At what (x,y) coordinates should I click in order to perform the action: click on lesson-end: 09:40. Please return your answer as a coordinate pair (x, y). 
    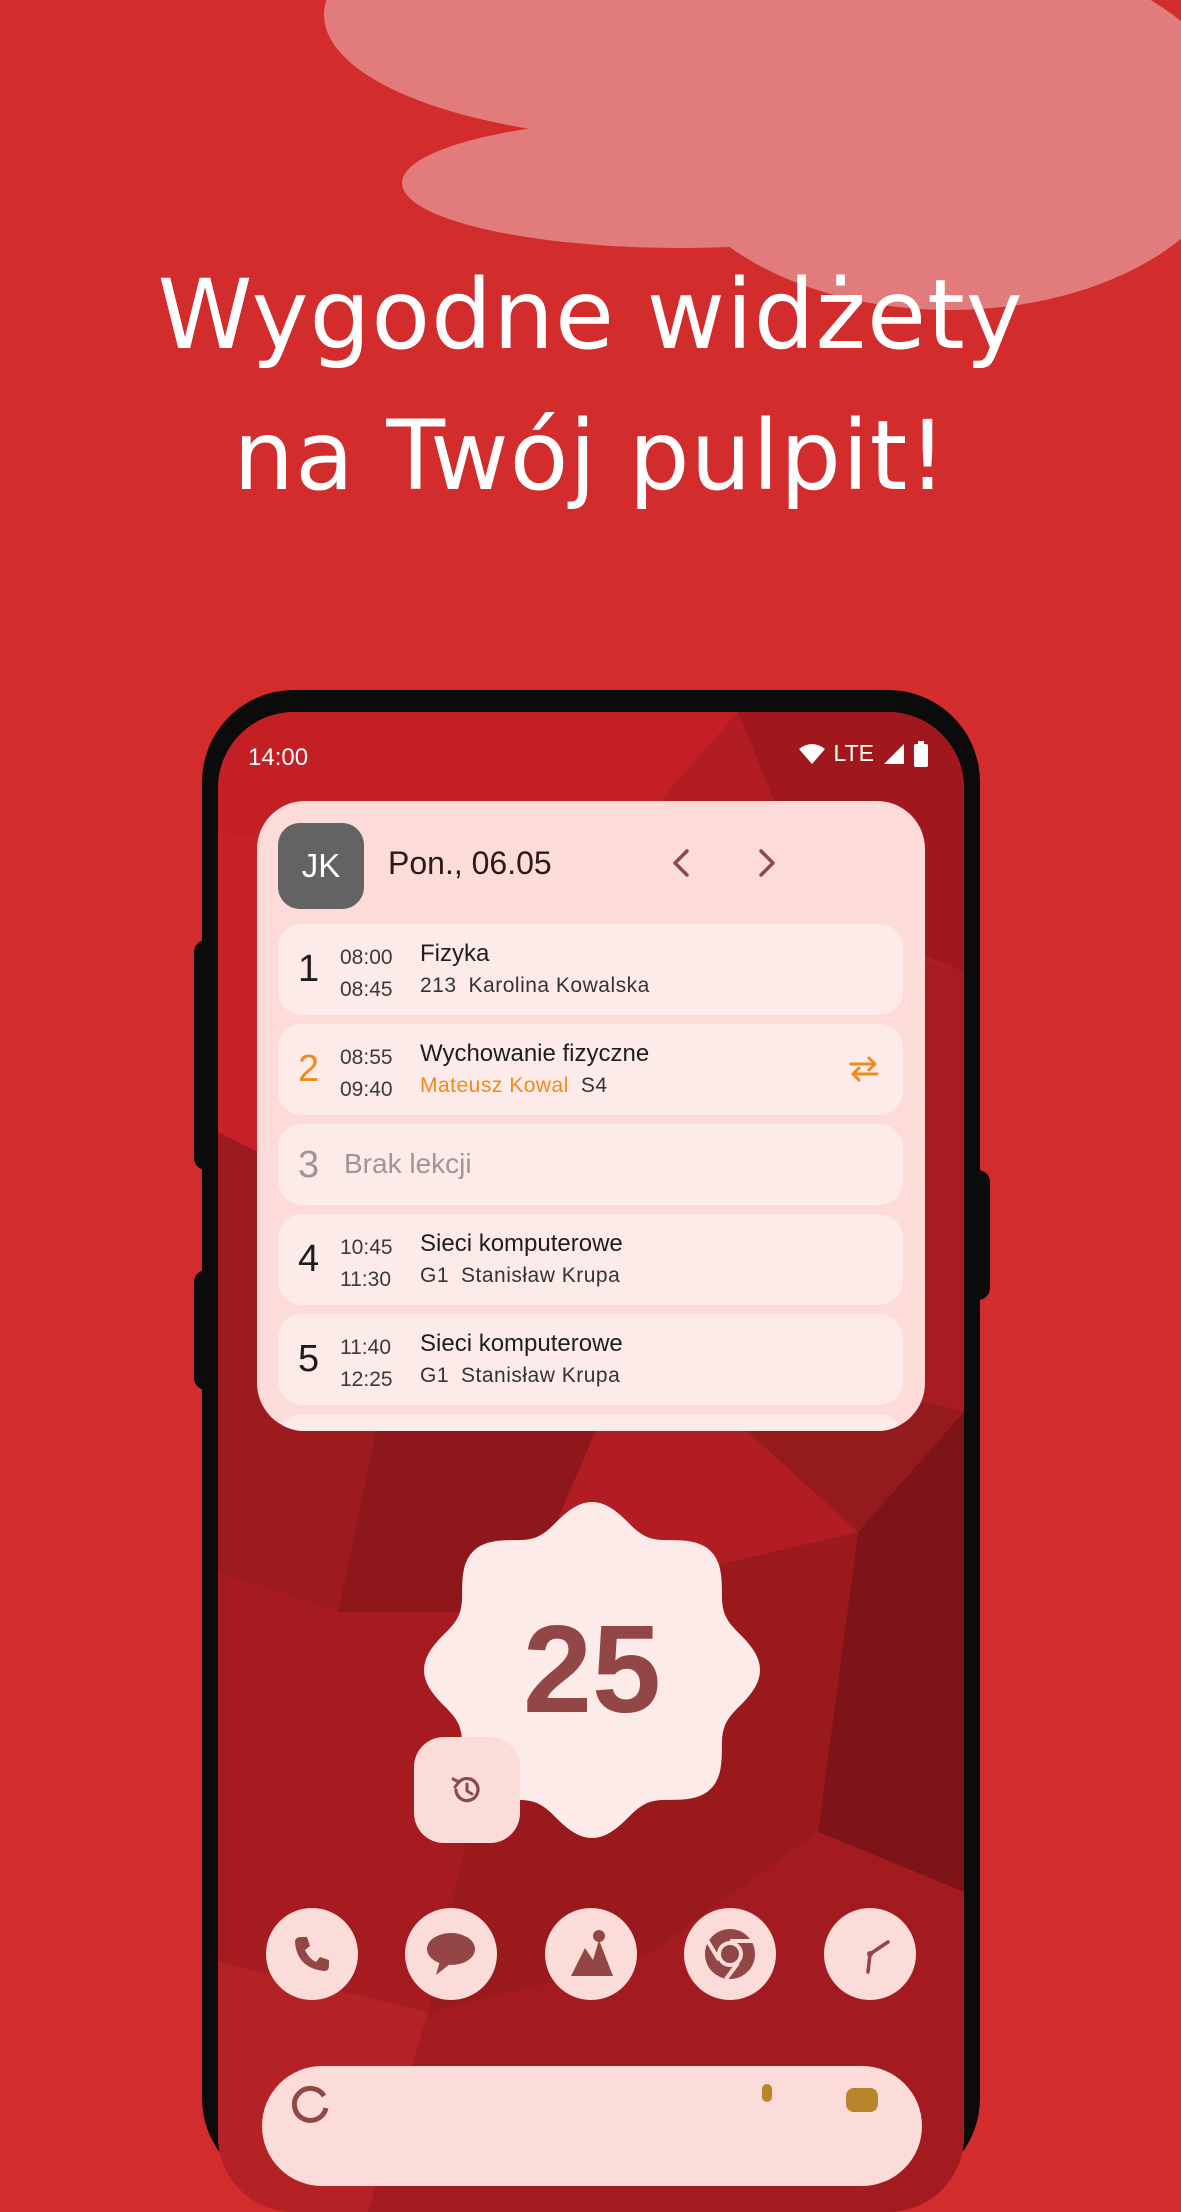
    Looking at the image, I should click on (366, 1089).